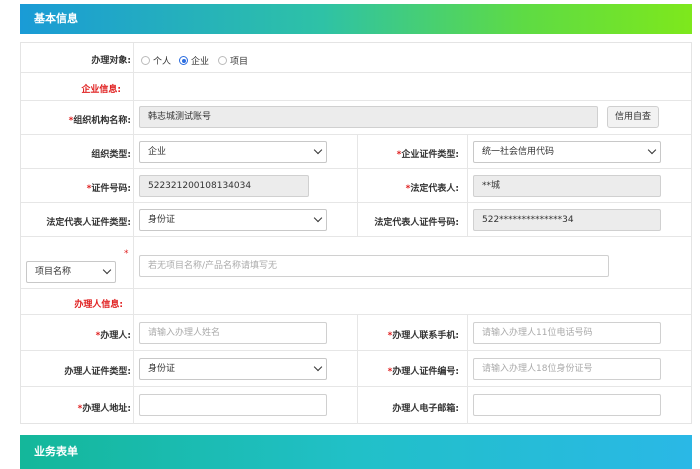 This screenshot has width=700, height=469. What do you see at coordinates (423, 336) in the screenshot?
I see `agent-phone-label: *办理人联系手机:` at bounding box center [423, 336].